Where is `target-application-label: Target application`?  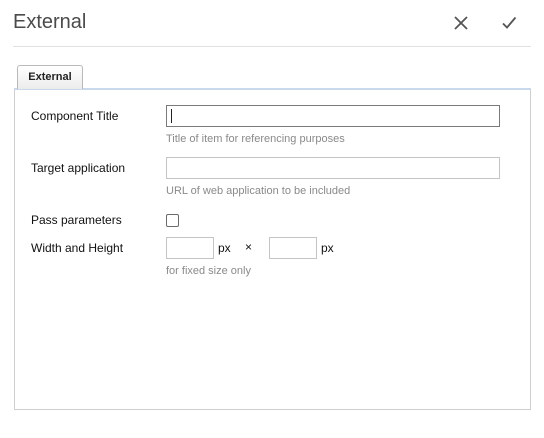
target-application-label: Target application is located at coordinates (78, 168).